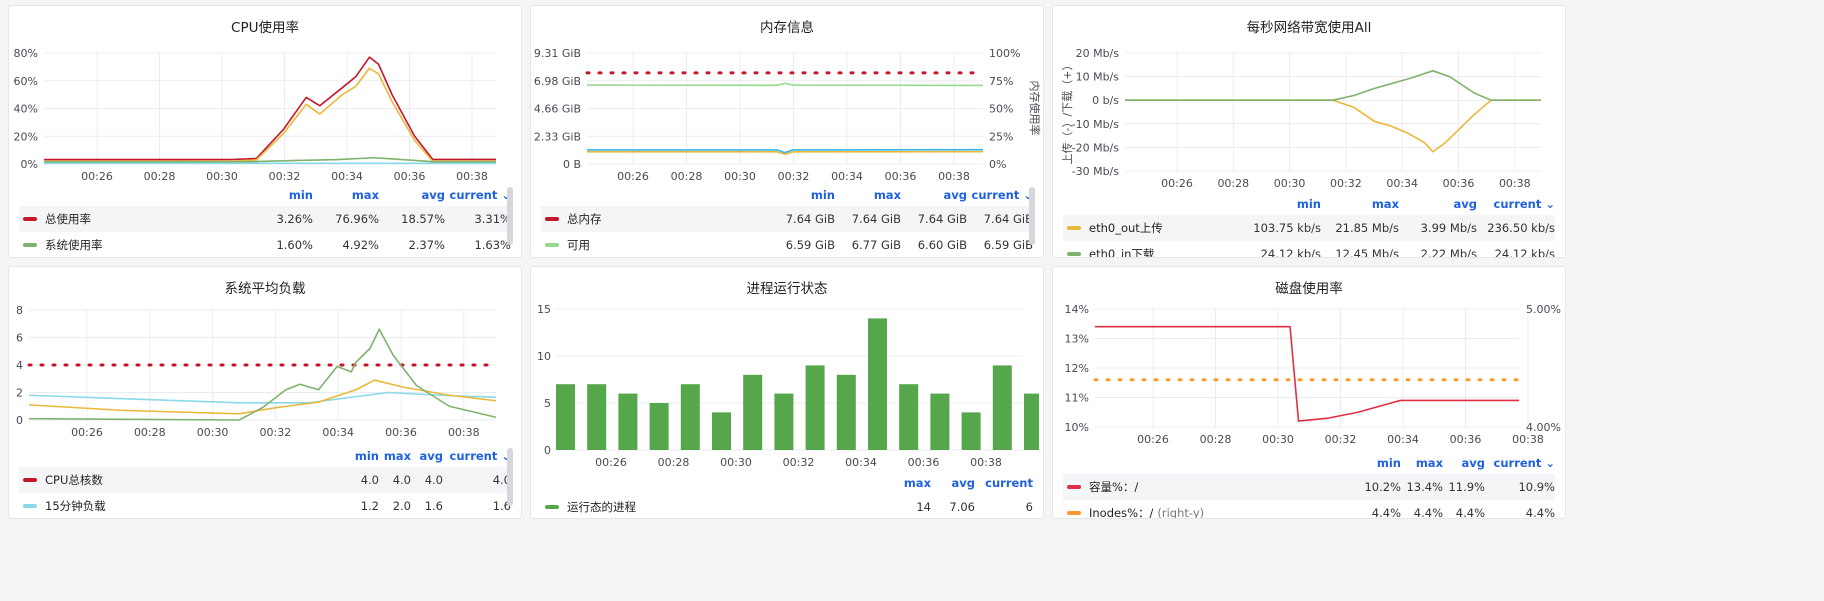 Image resolution: width=1824 pixels, height=601 pixels. What do you see at coordinates (1126, 228) in the screenshot?
I see `series-name: eth0_out上传` at bounding box center [1126, 228].